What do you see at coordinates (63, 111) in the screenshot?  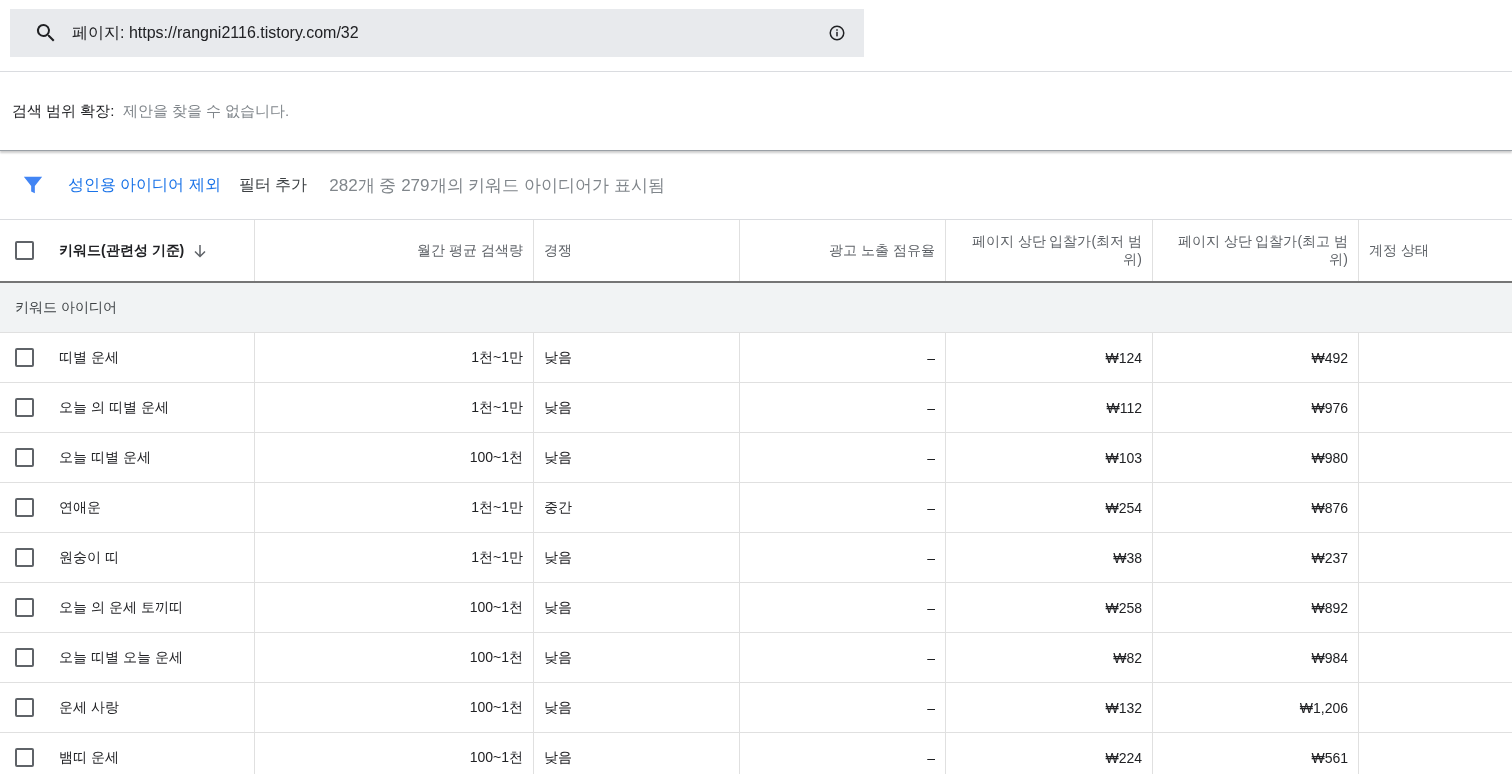 I see `expand-label: 검색 범위 확장:` at bounding box center [63, 111].